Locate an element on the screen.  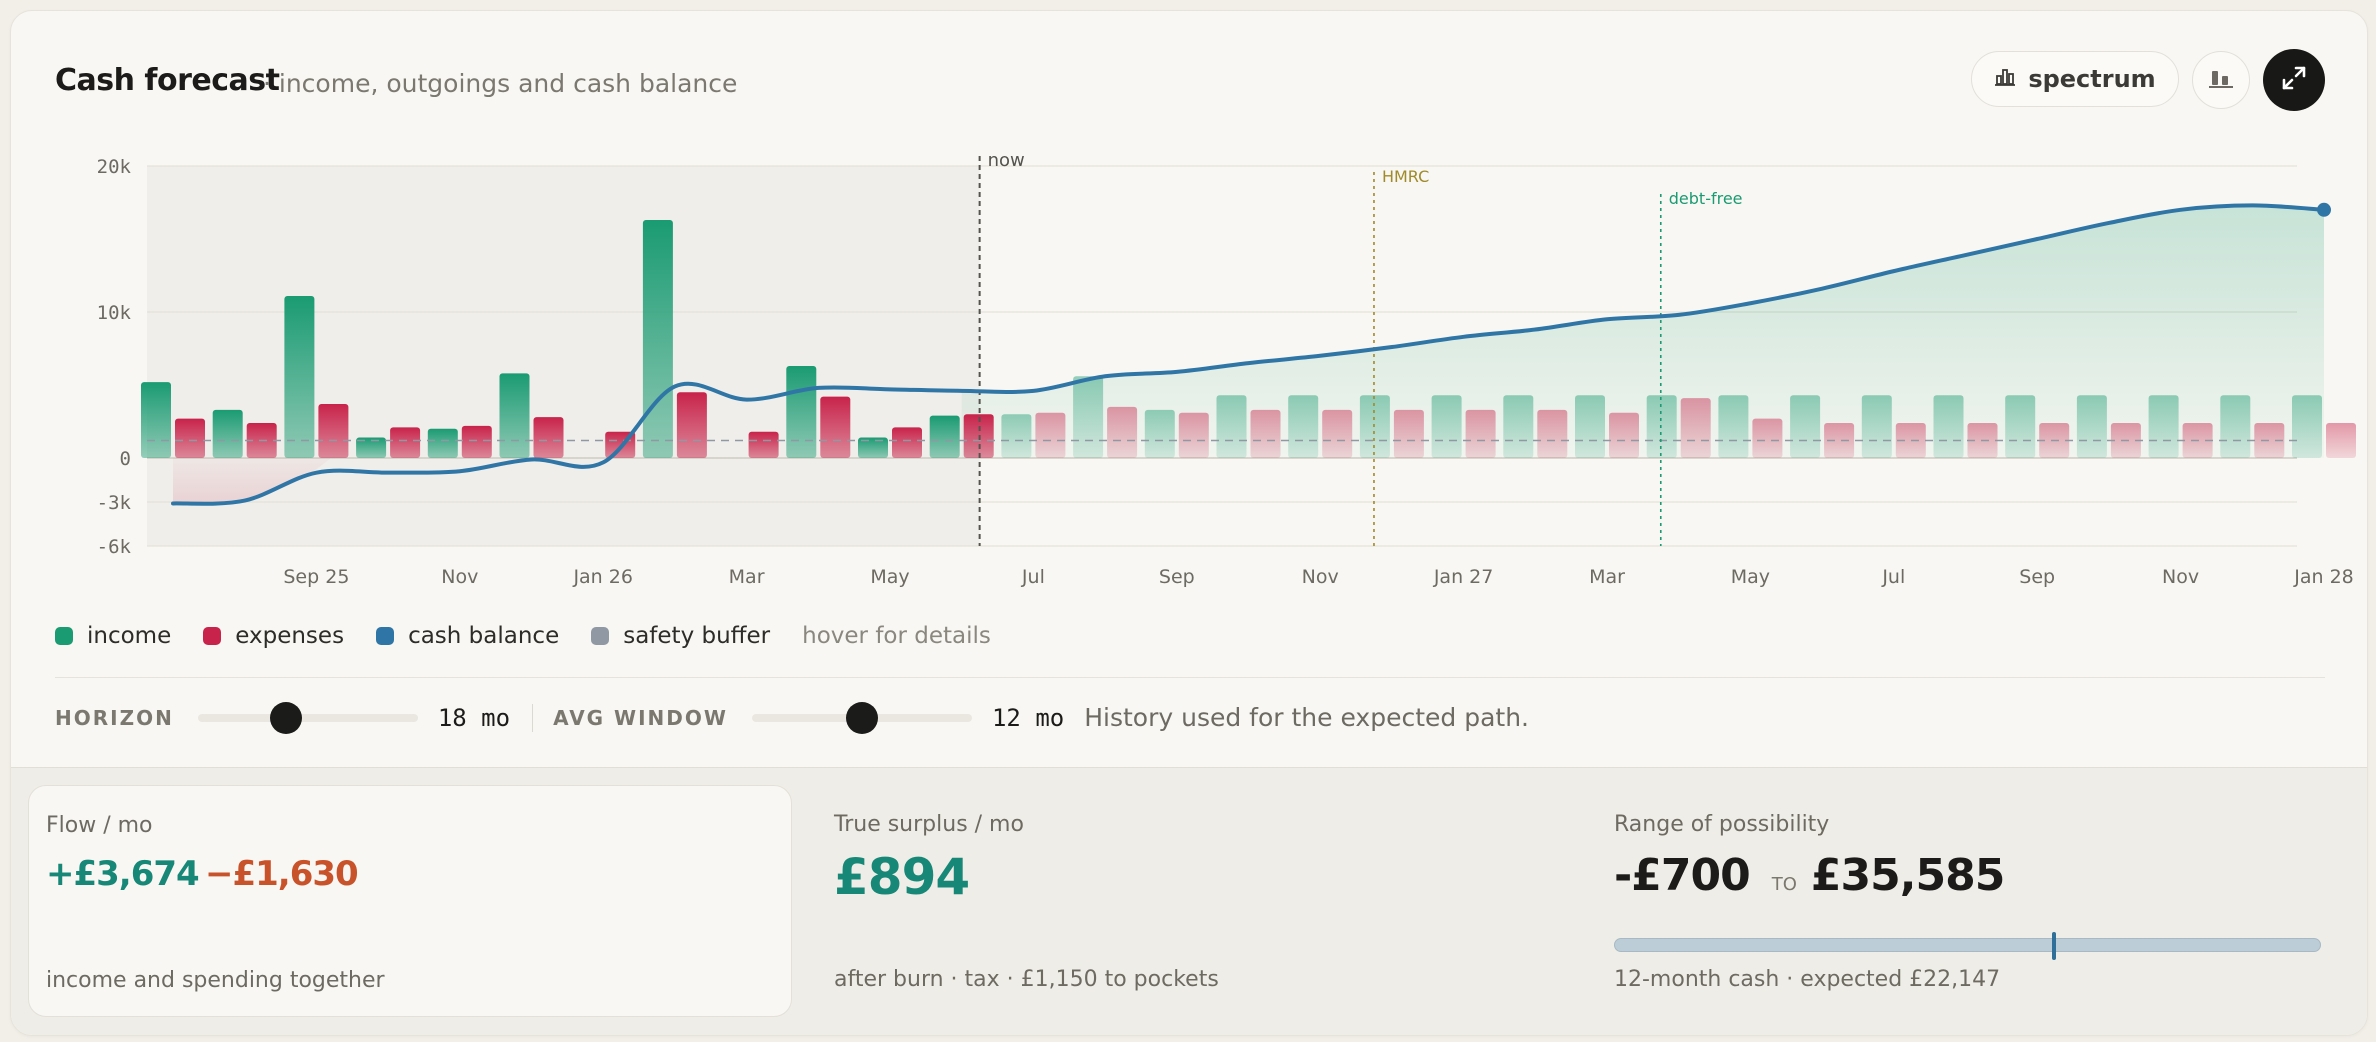
surplus-label: True surplus / mo is located at coordinates (929, 824).